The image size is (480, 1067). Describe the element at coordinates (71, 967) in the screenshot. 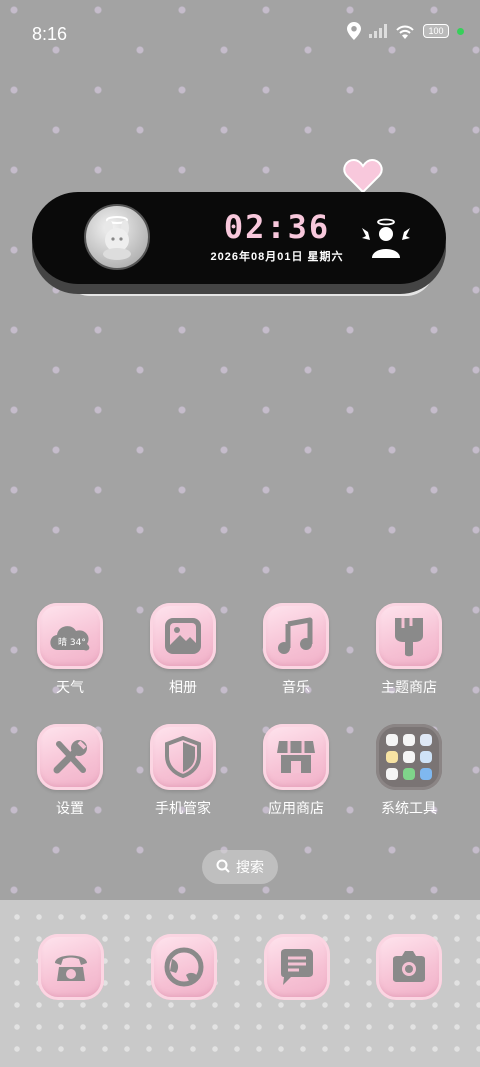

I see `phone-icon` at that location.